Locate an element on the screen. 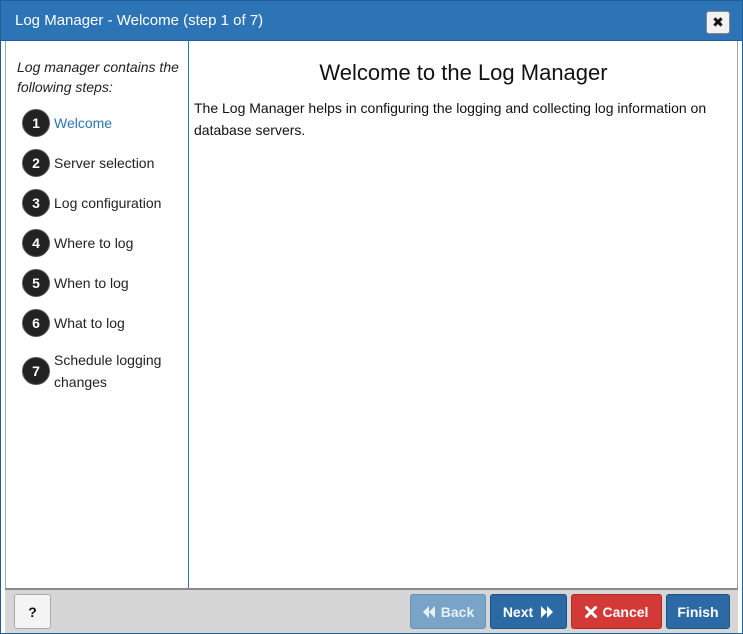  step-number-badge: 2 is located at coordinates (36, 163).